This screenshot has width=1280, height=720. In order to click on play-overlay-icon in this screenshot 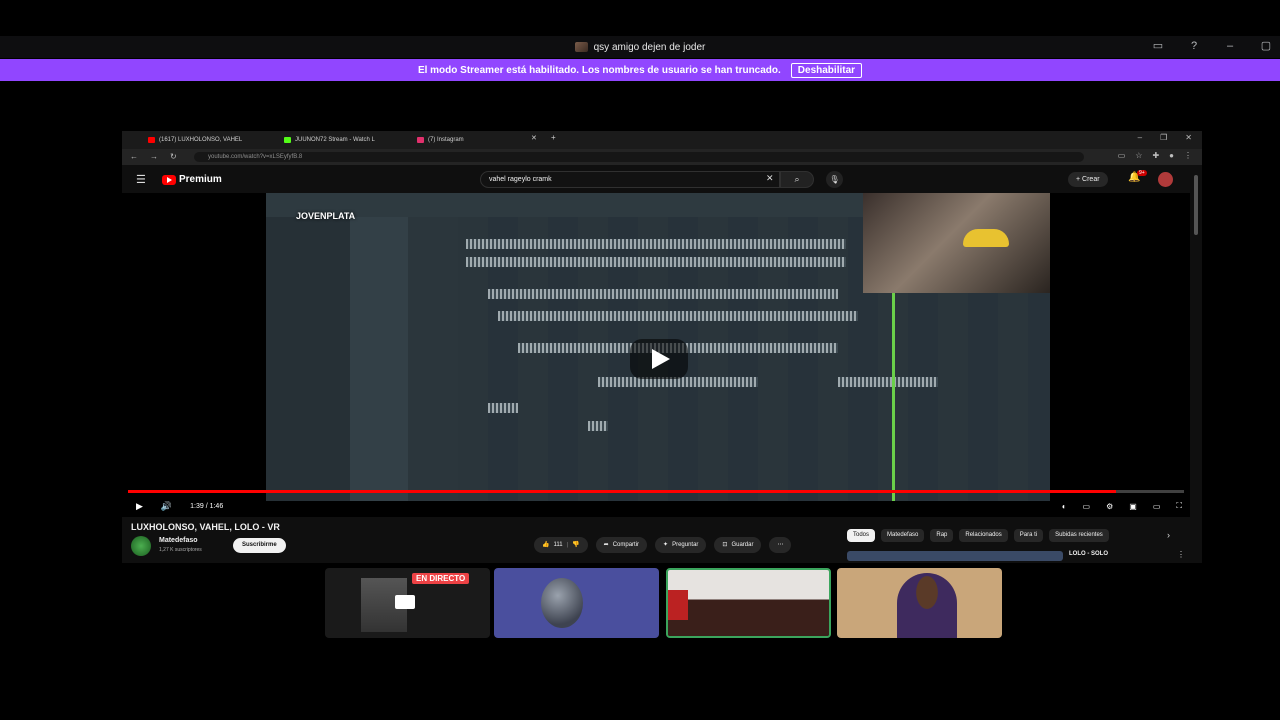, I will do `click(659, 359)`.